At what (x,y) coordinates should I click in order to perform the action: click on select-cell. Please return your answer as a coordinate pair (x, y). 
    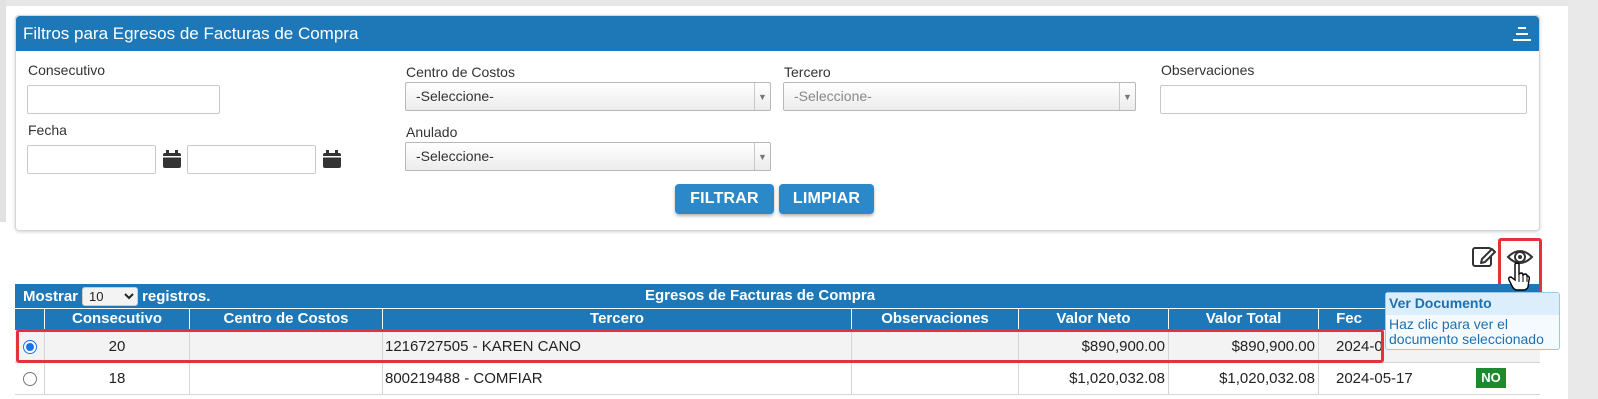
    Looking at the image, I should click on (30, 379).